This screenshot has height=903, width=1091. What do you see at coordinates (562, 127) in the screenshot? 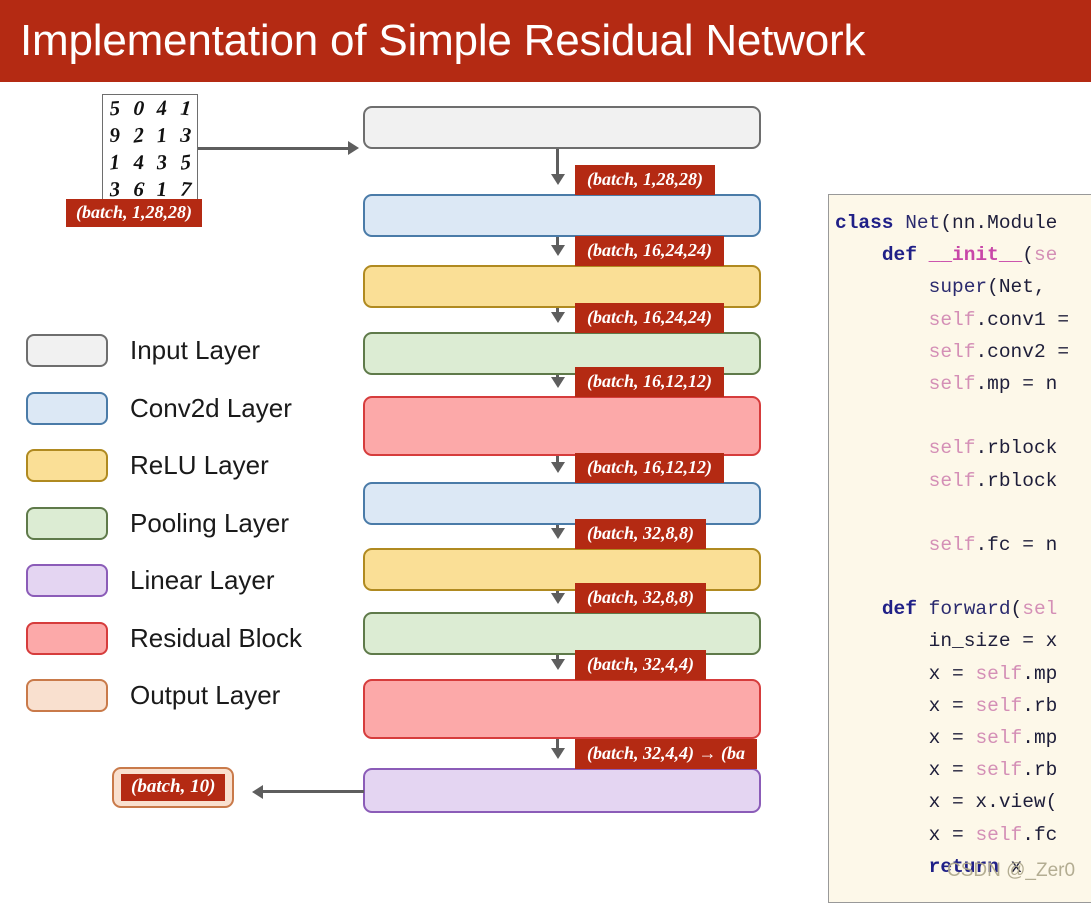
I see `flow-box-input-layer` at bounding box center [562, 127].